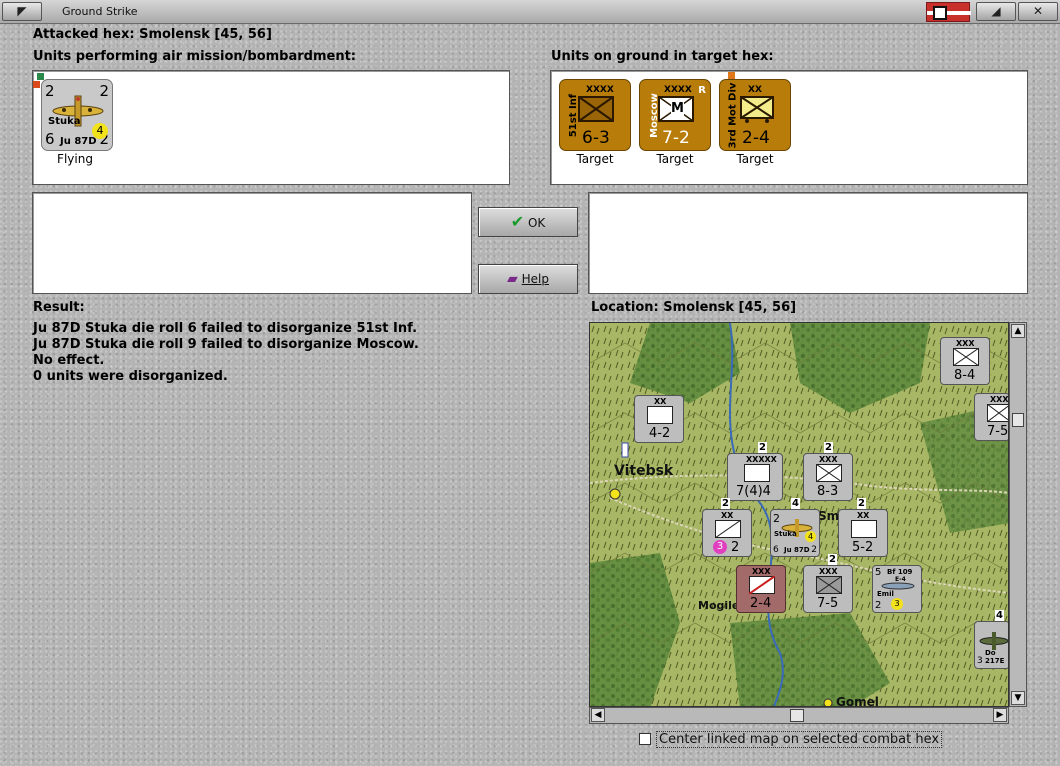 Image resolution: width=1060 pixels, height=766 pixels. What do you see at coordinates (536, 223) in the screenshot?
I see `ok-label: OK` at bounding box center [536, 223].